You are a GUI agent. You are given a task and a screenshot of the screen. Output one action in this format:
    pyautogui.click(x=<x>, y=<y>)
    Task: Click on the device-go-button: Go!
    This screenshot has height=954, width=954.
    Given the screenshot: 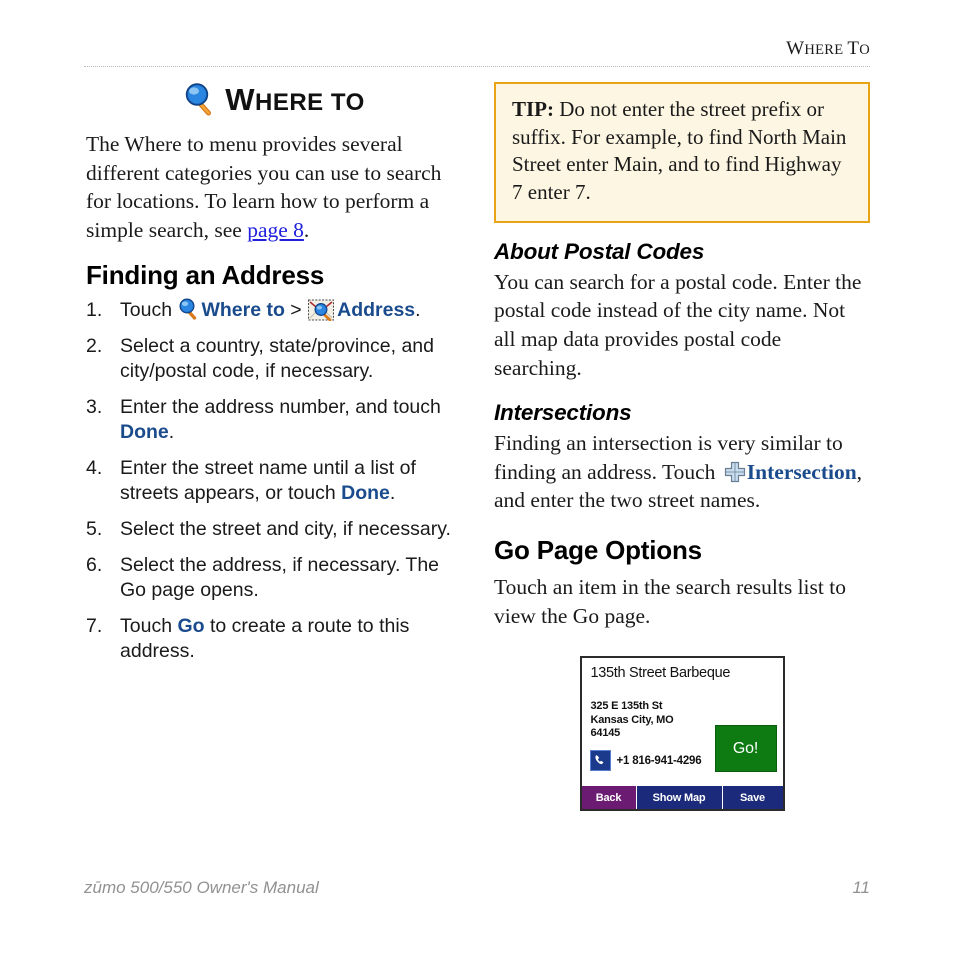 What is the action you would take?
    pyautogui.click(x=745, y=749)
    